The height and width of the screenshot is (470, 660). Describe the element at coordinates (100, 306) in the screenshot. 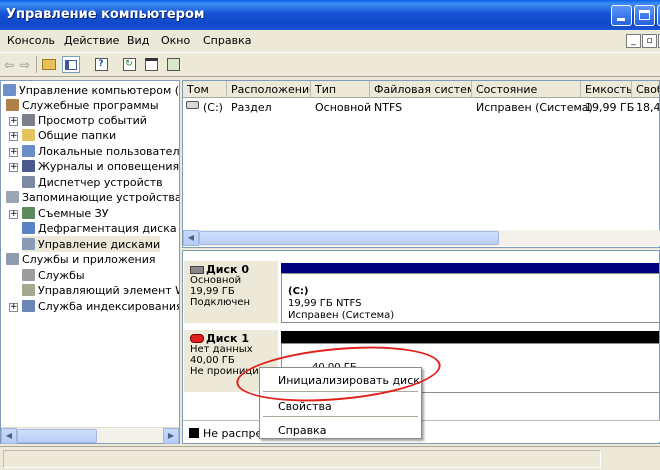

I see `tree-item-indexing: Служба индексирования` at that location.